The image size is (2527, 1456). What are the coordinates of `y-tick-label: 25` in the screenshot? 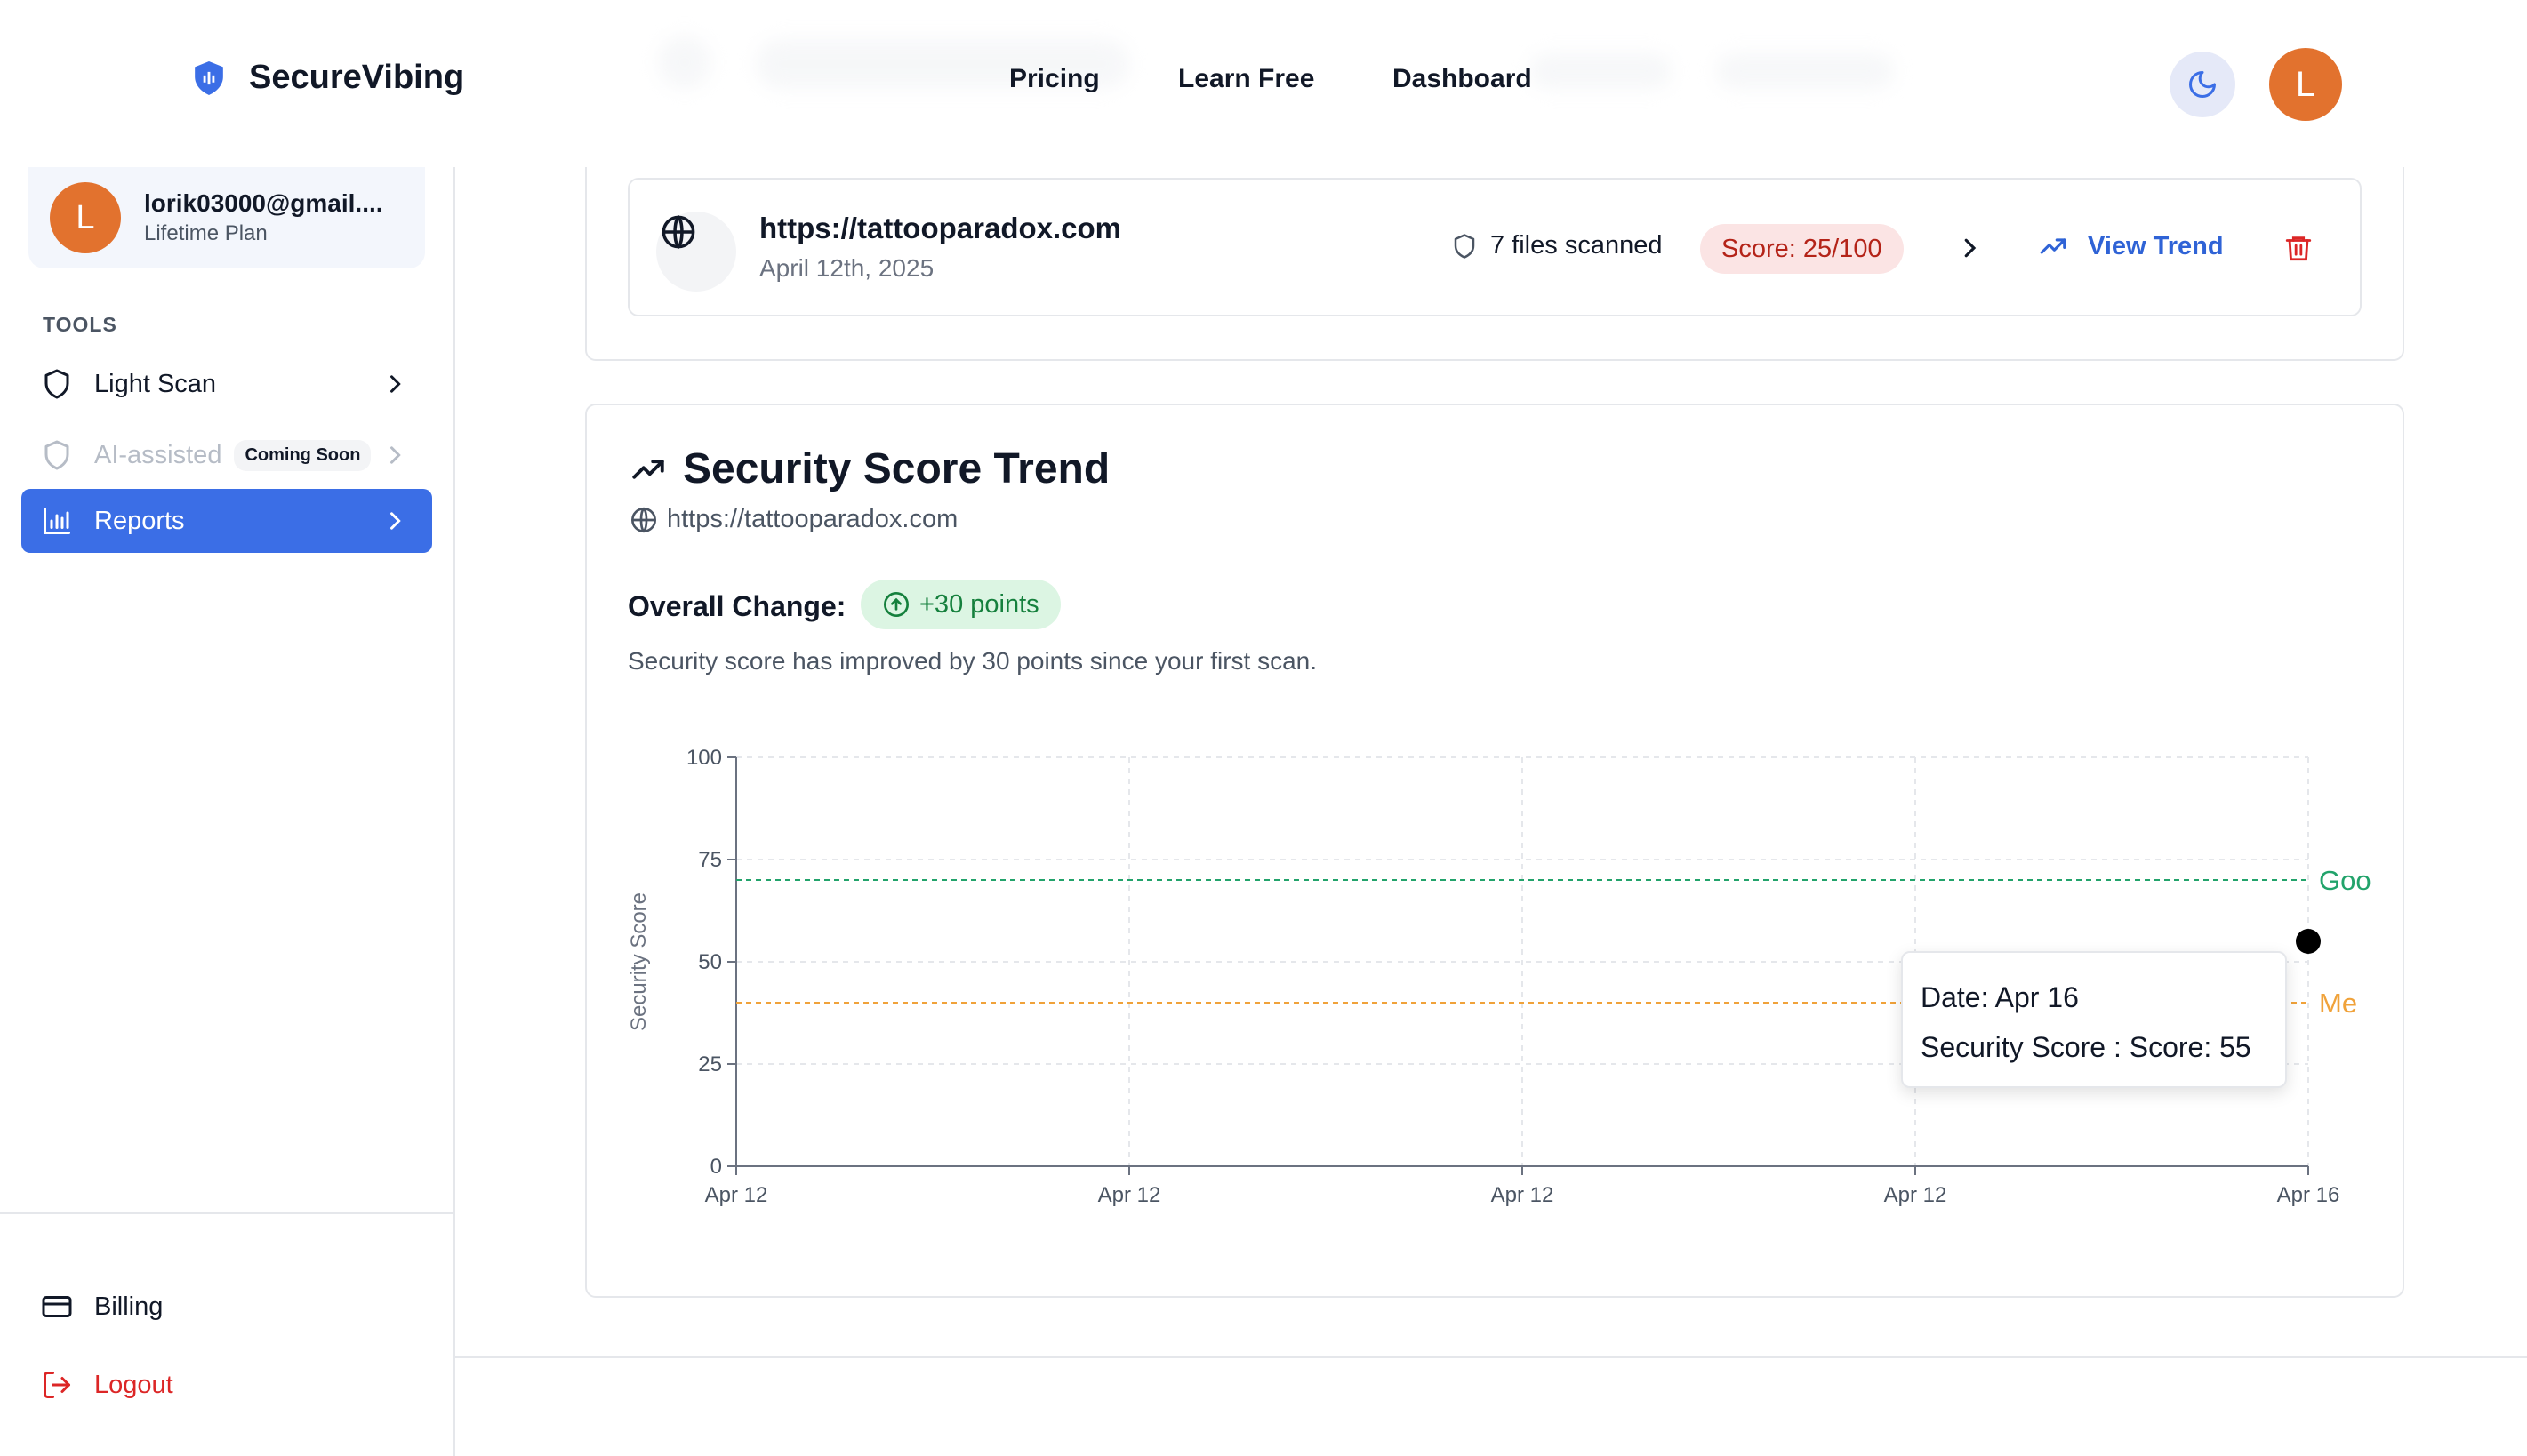 It's located at (710, 1064).